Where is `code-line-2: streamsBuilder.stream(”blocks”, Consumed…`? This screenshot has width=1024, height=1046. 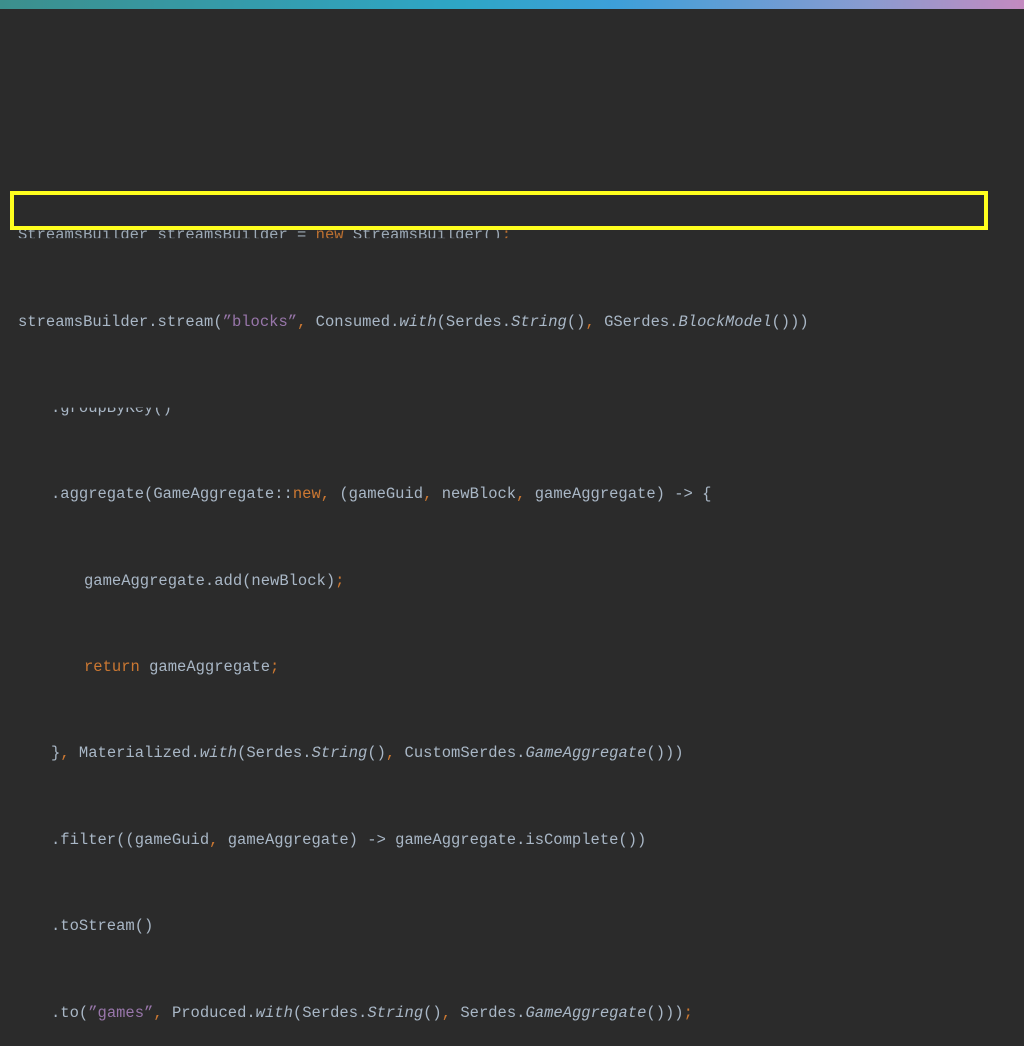 code-line-2: streamsBuilder.stream(”blocks”, Consumed… is located at coordinates (413, 321).